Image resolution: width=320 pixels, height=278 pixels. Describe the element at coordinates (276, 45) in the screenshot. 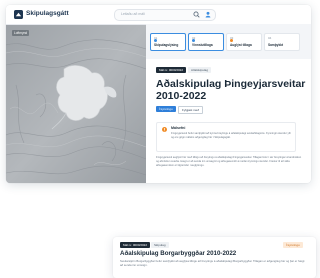

I see `step-label: Samþykkt` at that location.